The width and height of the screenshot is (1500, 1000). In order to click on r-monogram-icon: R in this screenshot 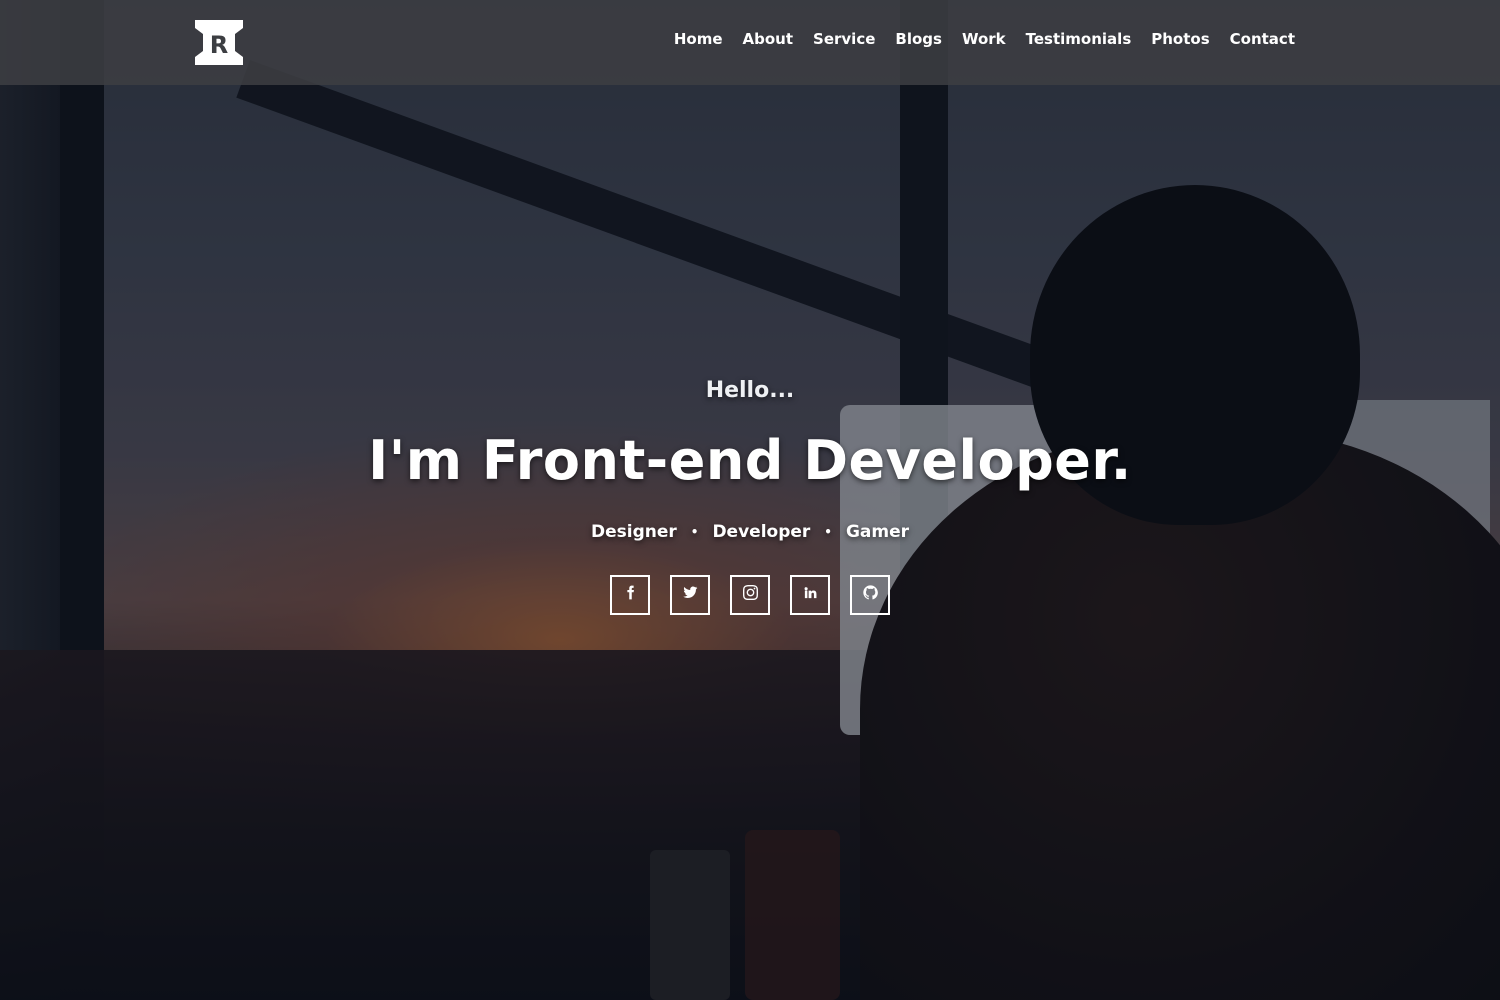, I will do `click(219, 42)`.